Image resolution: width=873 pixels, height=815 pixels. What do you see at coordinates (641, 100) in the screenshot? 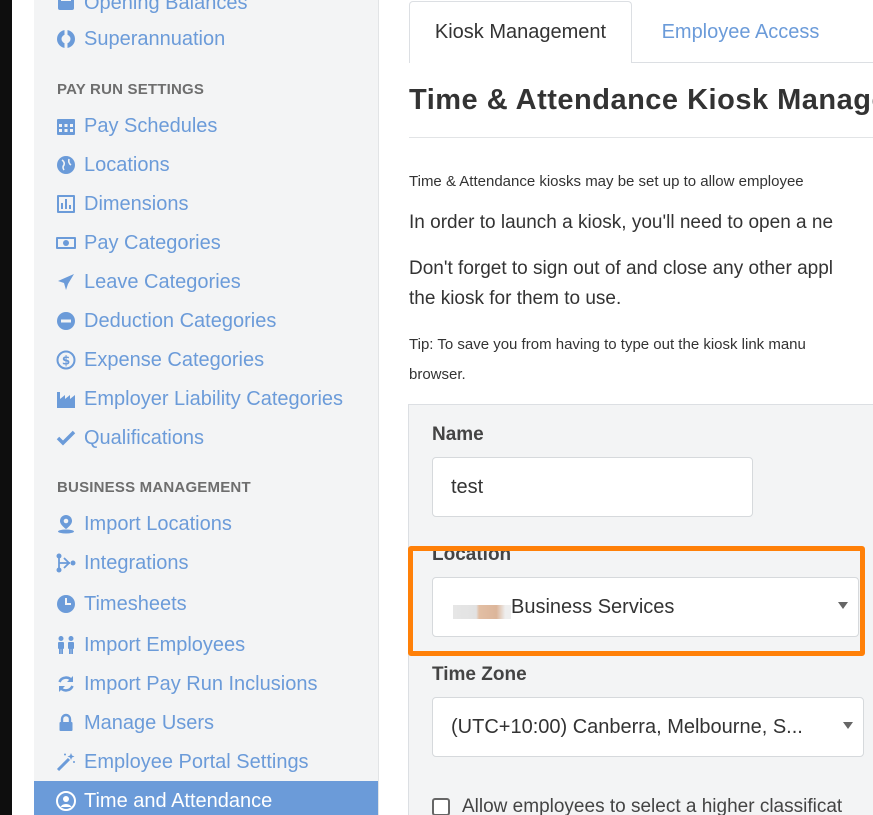
I see `page-title: Time & Attendance Kiosk Manage` at bounding box center [641, 100].